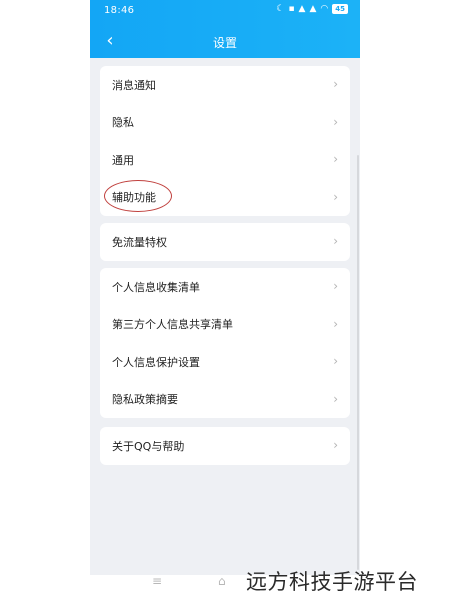 Image resolution: width=450 pixels, height=600 pixels. What do you see at coordinates (148, 446) in the screenshot?
I see `settings-item-label: 关于QQ与帮助` at bounding box center [148, 446].